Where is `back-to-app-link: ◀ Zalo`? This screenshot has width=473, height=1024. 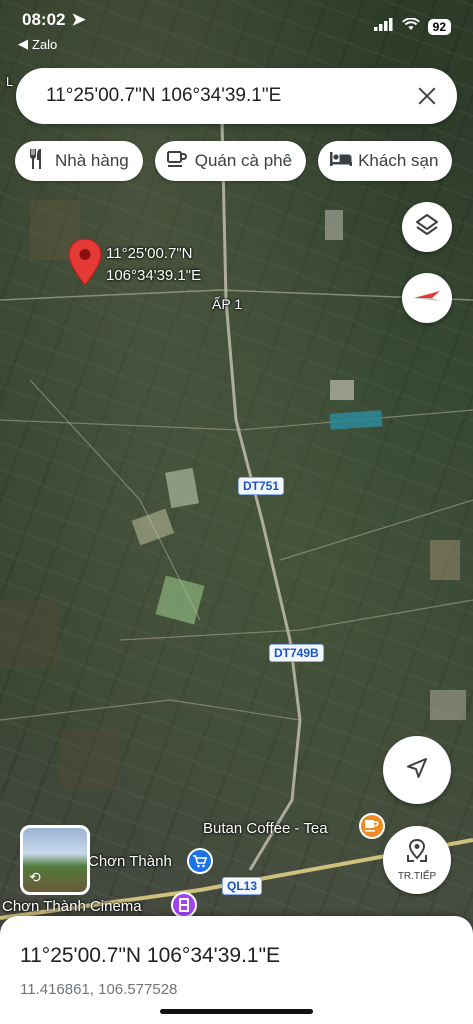
back-to-app-link: ◀ Zalo is located at coordinates (37, 44).